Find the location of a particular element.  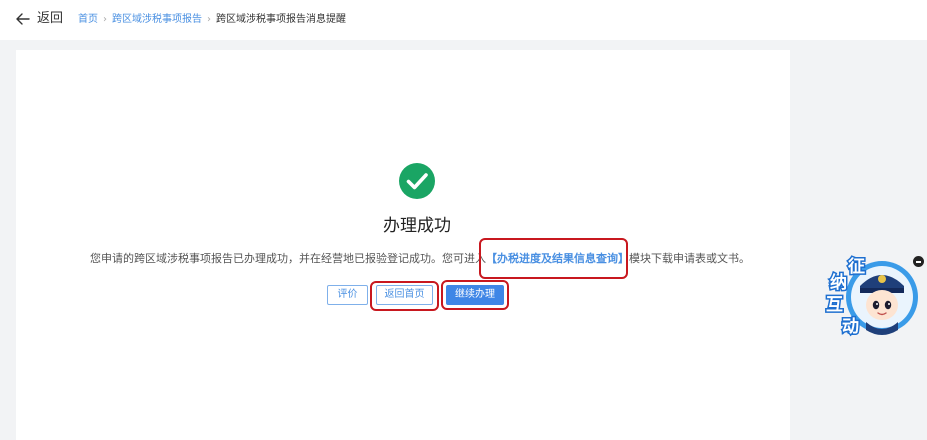

arrow-left-icon is located at coordinates (23, 19).